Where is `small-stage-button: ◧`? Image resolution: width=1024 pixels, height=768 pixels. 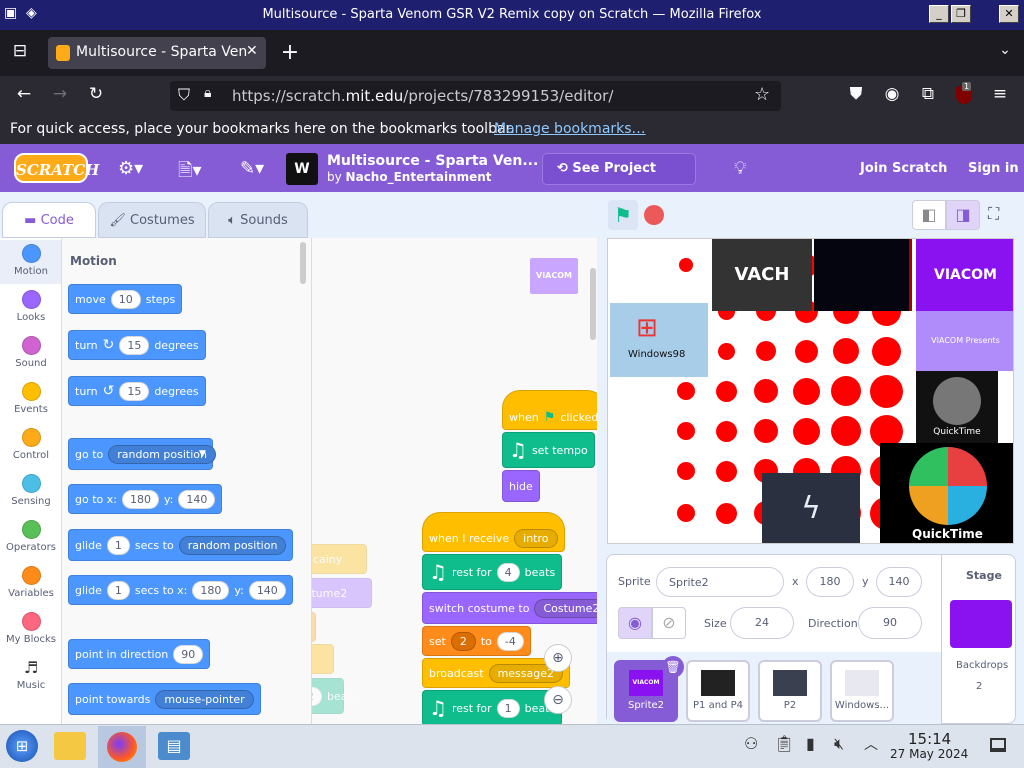
small-stage-button: ◧ is located at coordinates (929, 215).